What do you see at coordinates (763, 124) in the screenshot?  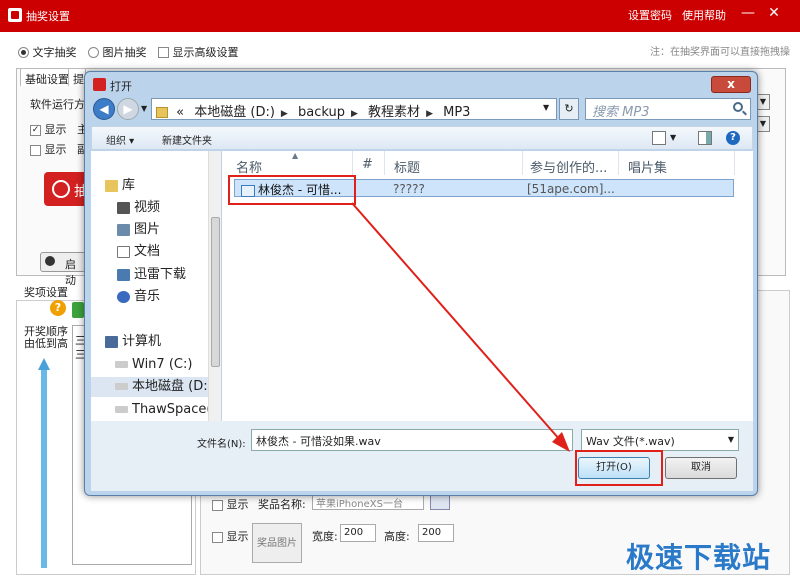 I see `second-dropdown: ▼` at bounding box center [763, 124].